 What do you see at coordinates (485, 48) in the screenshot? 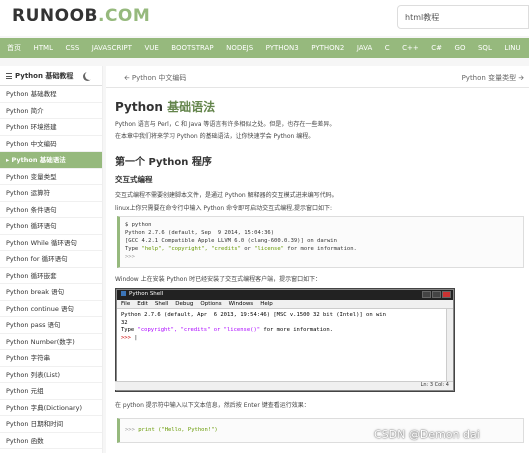
I see `nav-item: SQL` at bounding box center [485, 48].